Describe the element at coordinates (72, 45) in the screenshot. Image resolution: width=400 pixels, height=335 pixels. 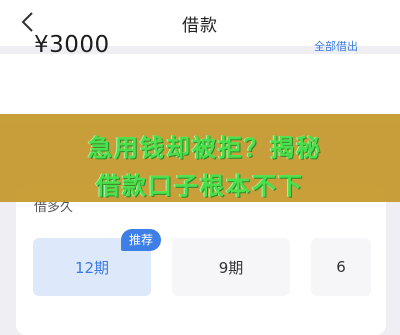
I see `loan-amount: ¥3000` at that location.